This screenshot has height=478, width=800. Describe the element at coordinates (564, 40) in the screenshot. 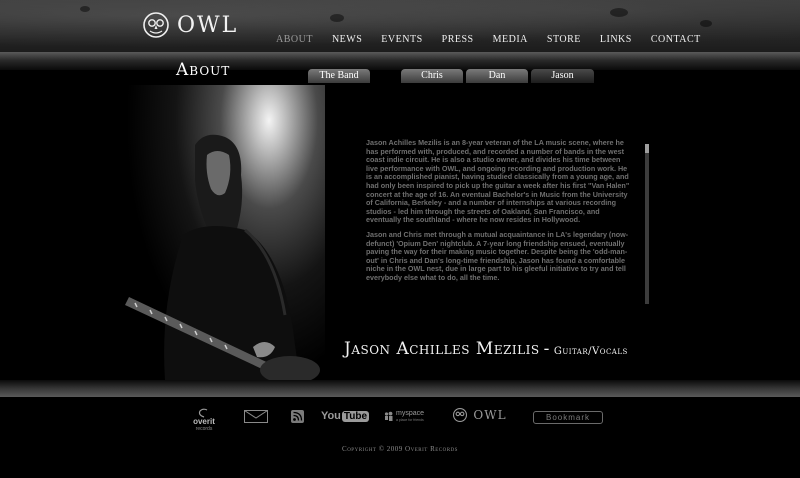

I see `nav-store: STORE` at that location.